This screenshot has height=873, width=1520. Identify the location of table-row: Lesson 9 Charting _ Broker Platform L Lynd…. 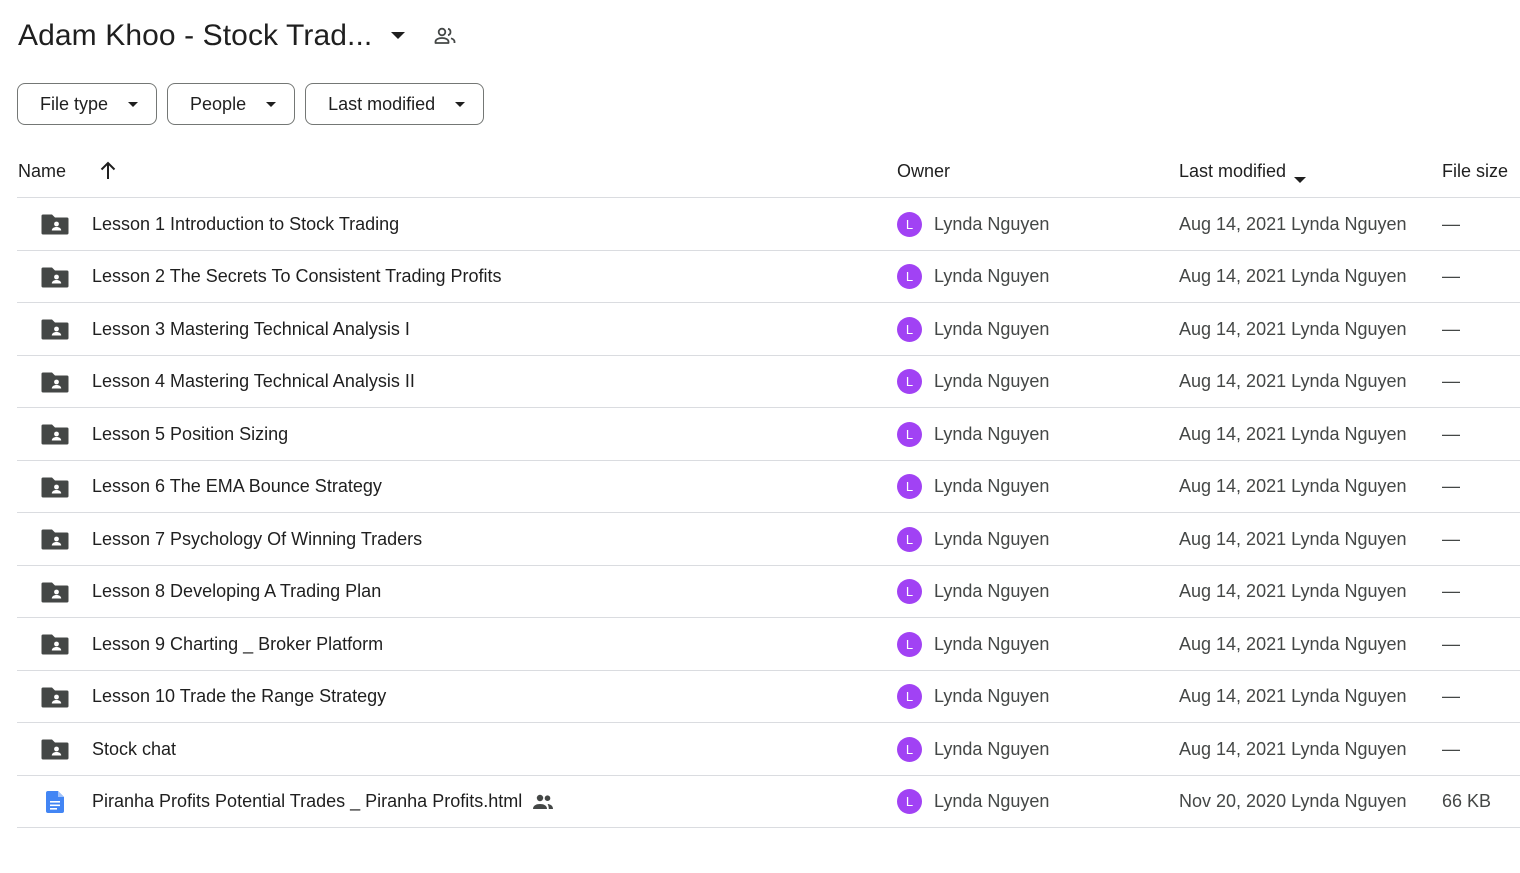
(768, 644).